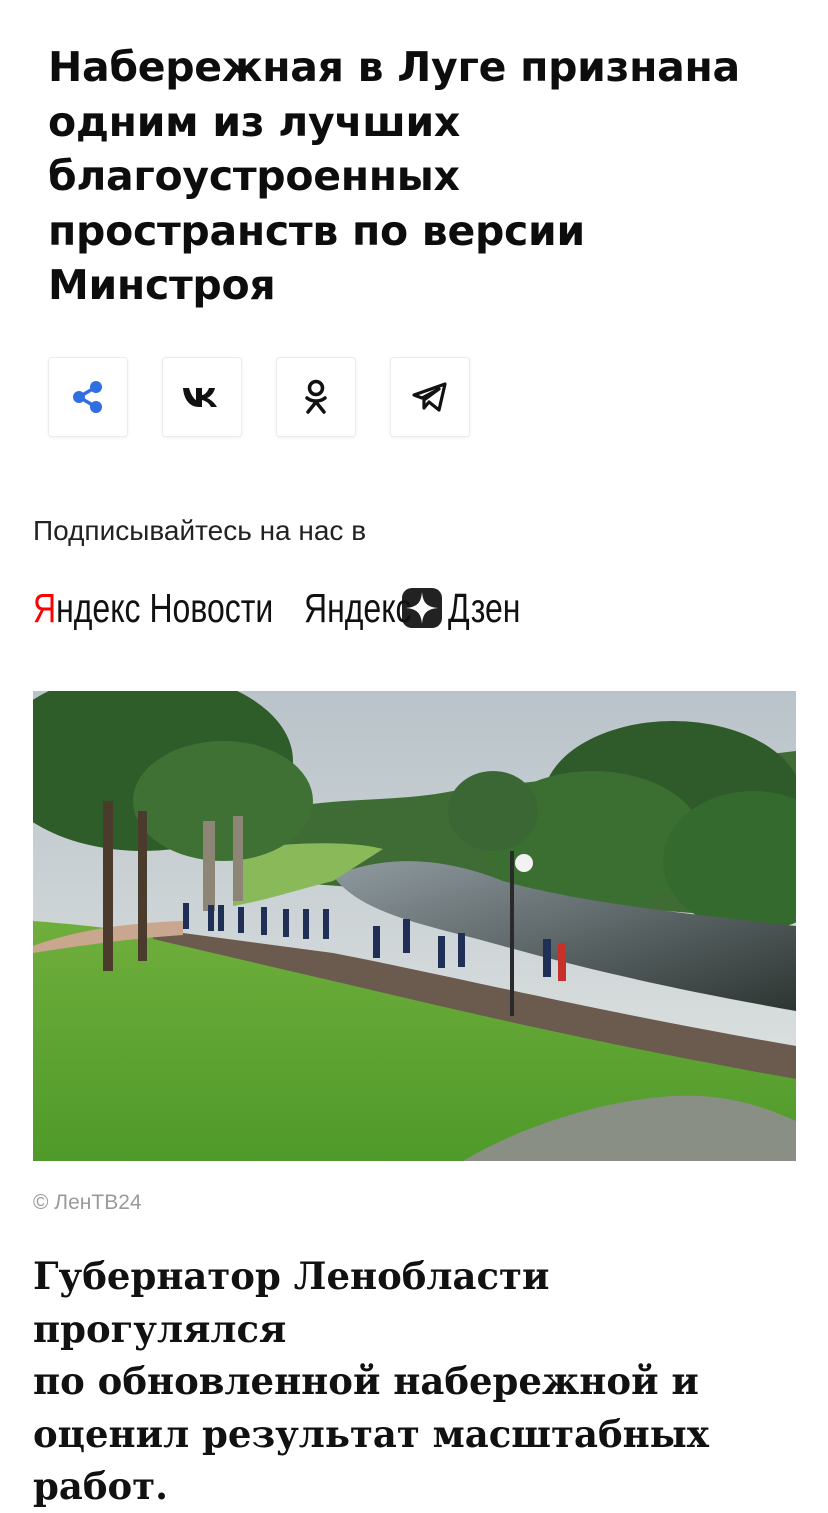  I want to click on logo-letter: Я, so click(45, 607).